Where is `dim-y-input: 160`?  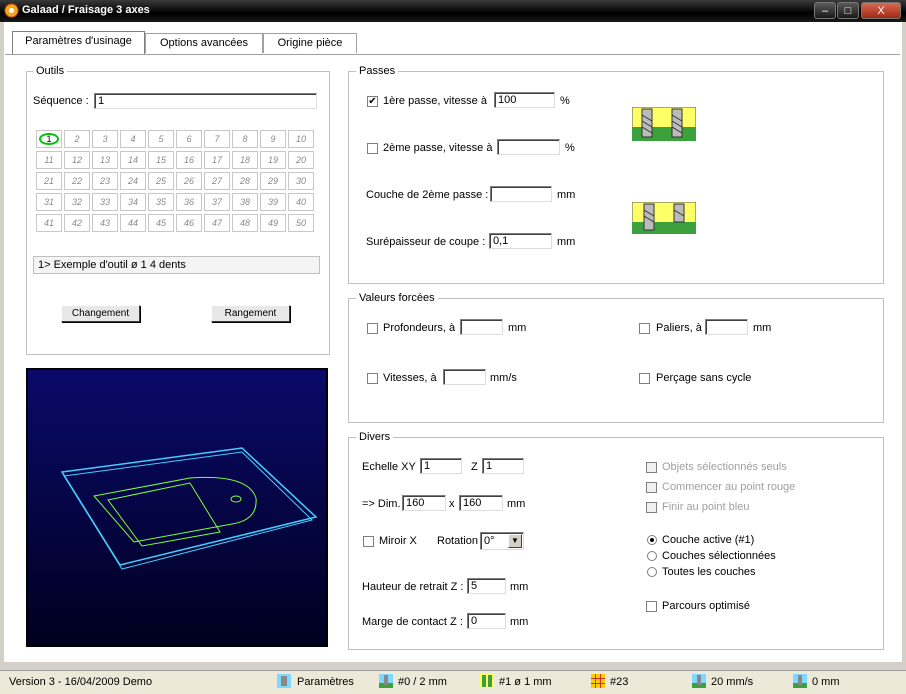 dim-y-input: 160 is located at coordinates (481, 503).